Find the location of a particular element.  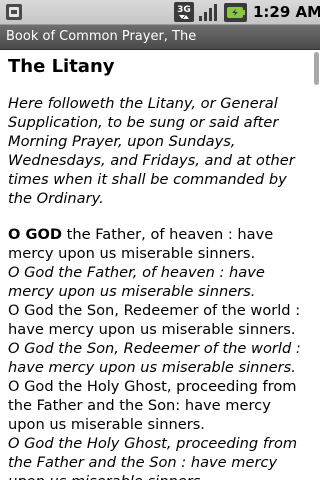

status-time: 1:29 AM is located at coordinates (286, 12).